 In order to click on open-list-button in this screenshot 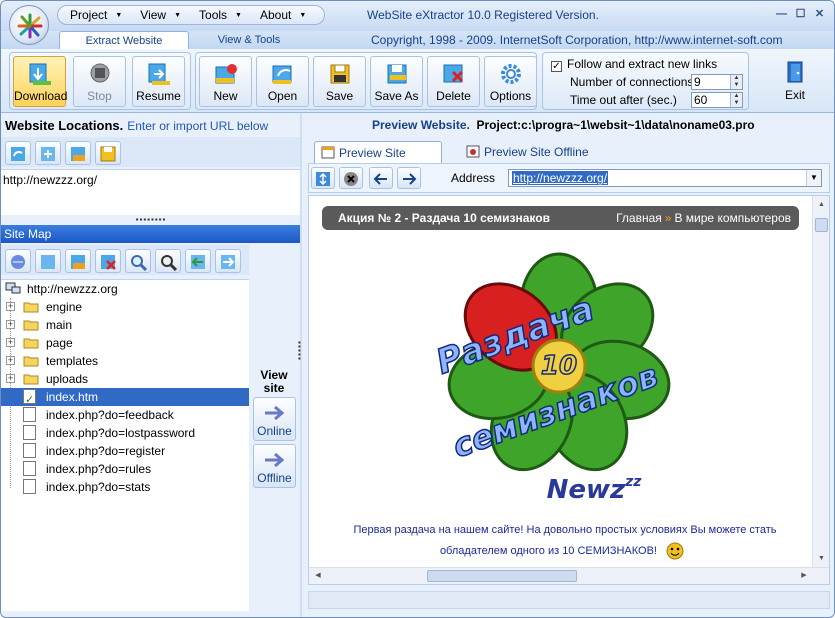, I will do `click(78, 153)`.